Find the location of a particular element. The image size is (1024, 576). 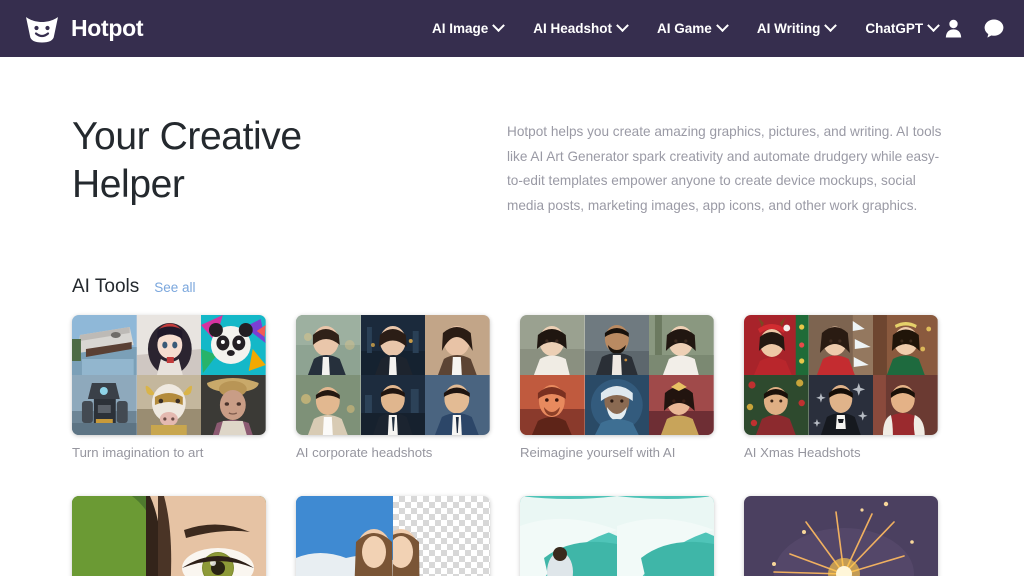

thumb-cell-elderly-woman is located at coordinates (233, 404).